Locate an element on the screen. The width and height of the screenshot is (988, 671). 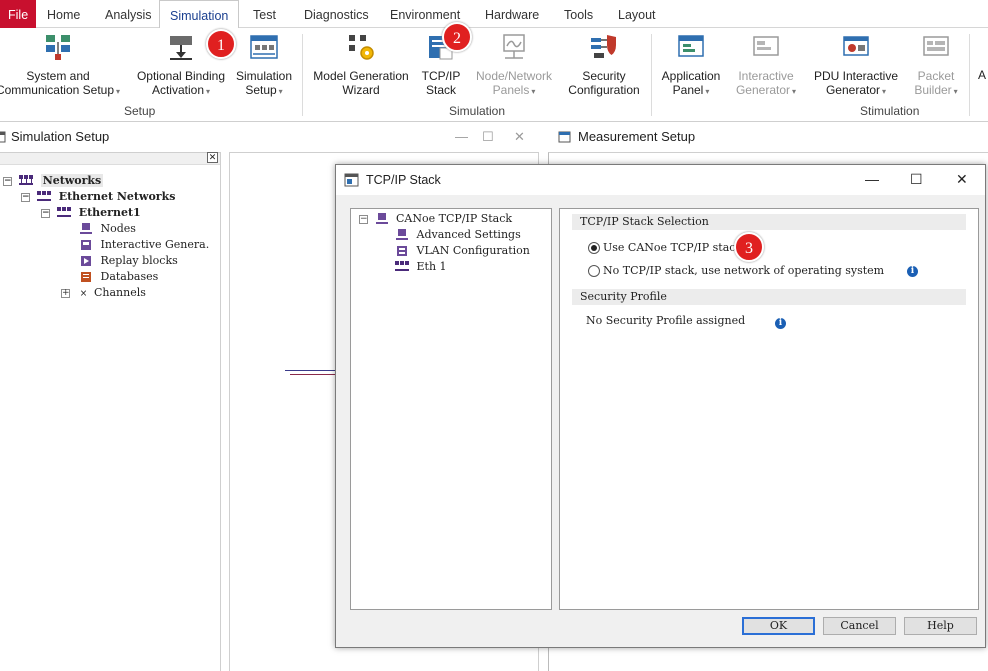
radio-no-stack is located at coordinates (594, 271).